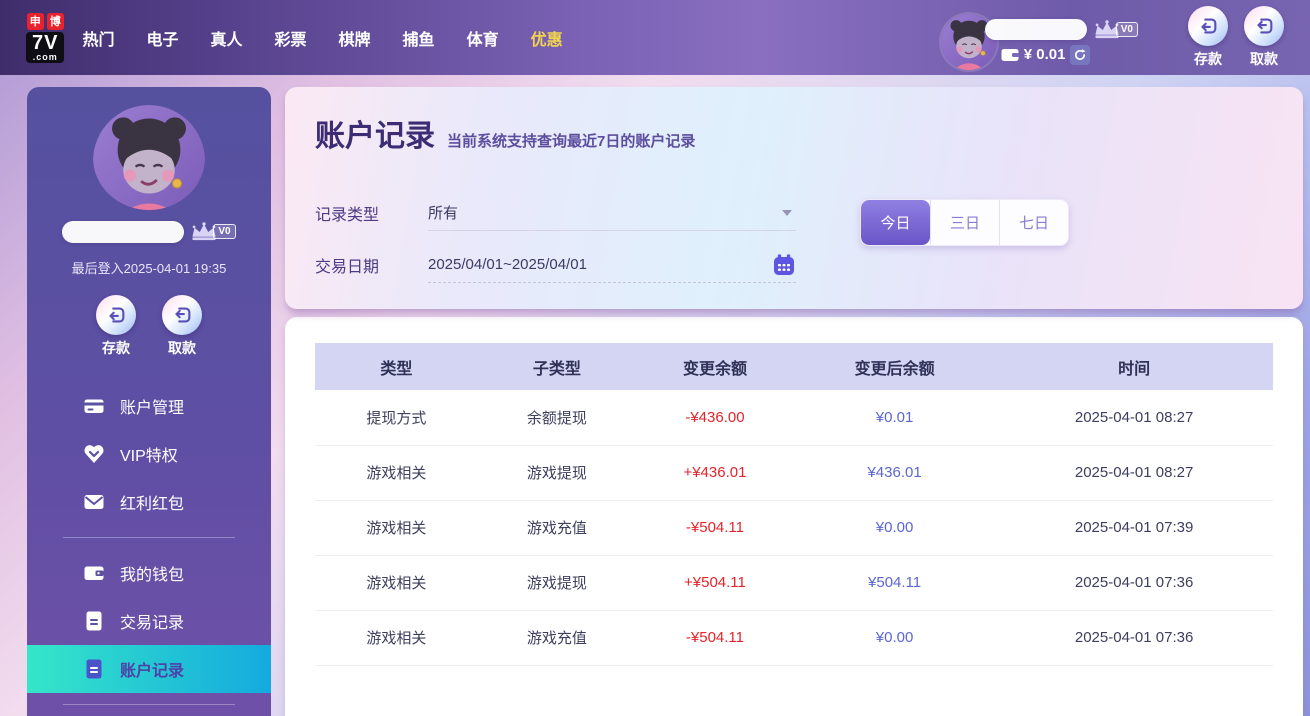  Describe the element at coordinates (152, 623) in the screenshot. I see `menu-item-label: 交易记录` at that location.